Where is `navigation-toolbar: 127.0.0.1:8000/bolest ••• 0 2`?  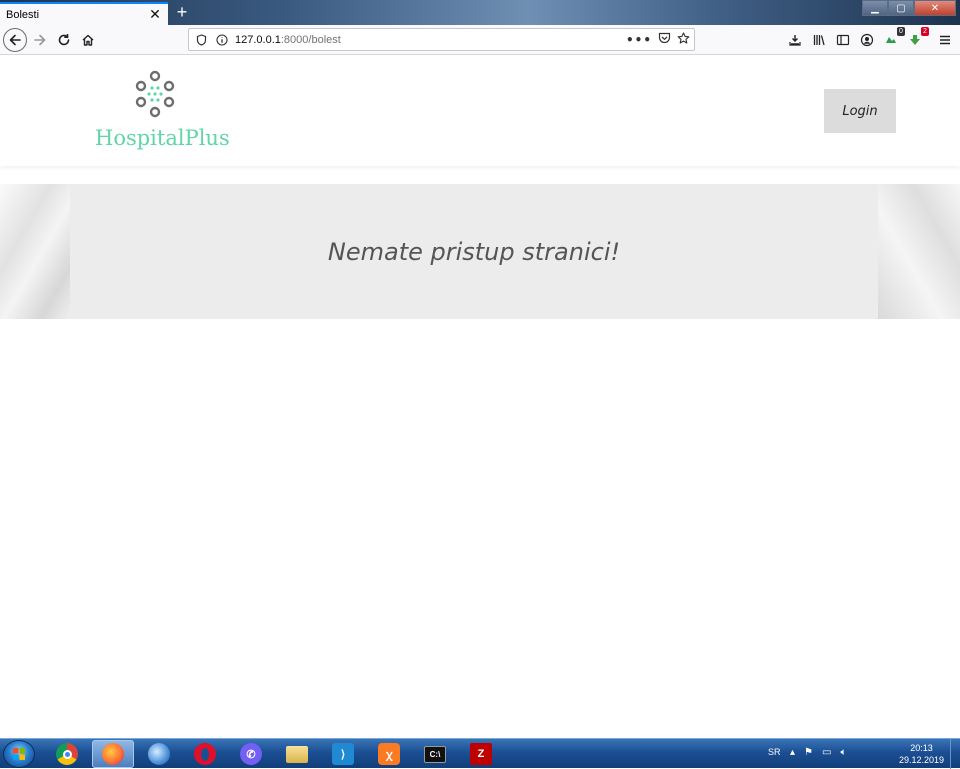 navigation-toolbar: 127.0.0.1:8000/bolest ••• 0 2 is located at coordinates (480, 40).